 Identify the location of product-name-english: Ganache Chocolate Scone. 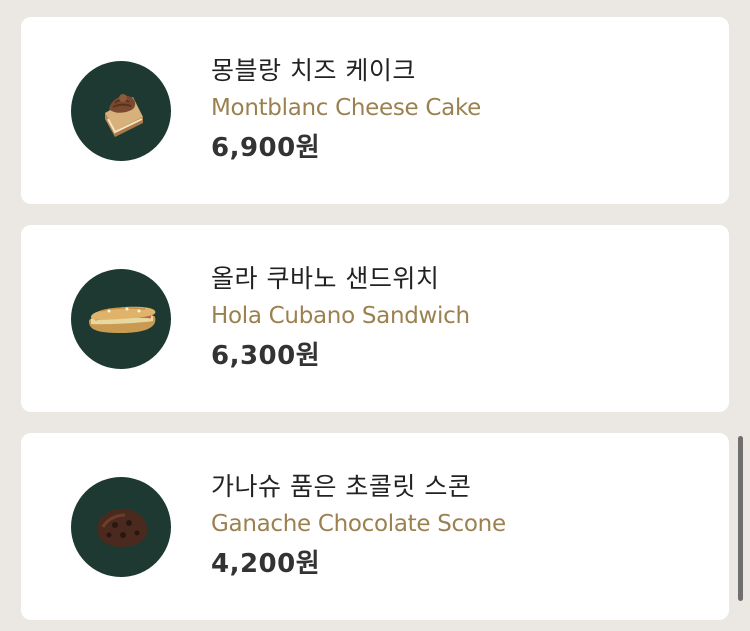
(358, 524).